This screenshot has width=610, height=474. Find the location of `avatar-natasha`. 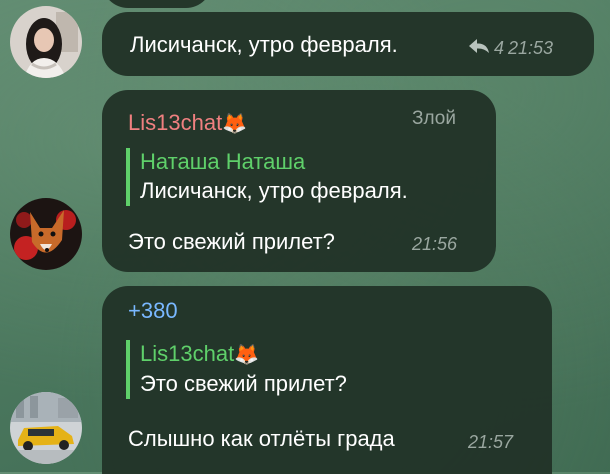

avatar-natasha is located at coordinates (46, 42).